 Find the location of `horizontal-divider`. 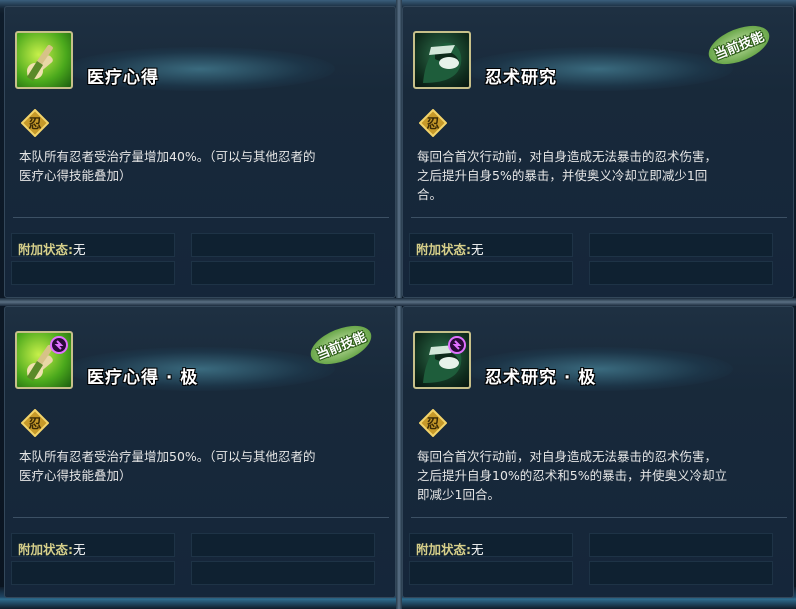

horizontal-divider is located at coordinates (398, 302).